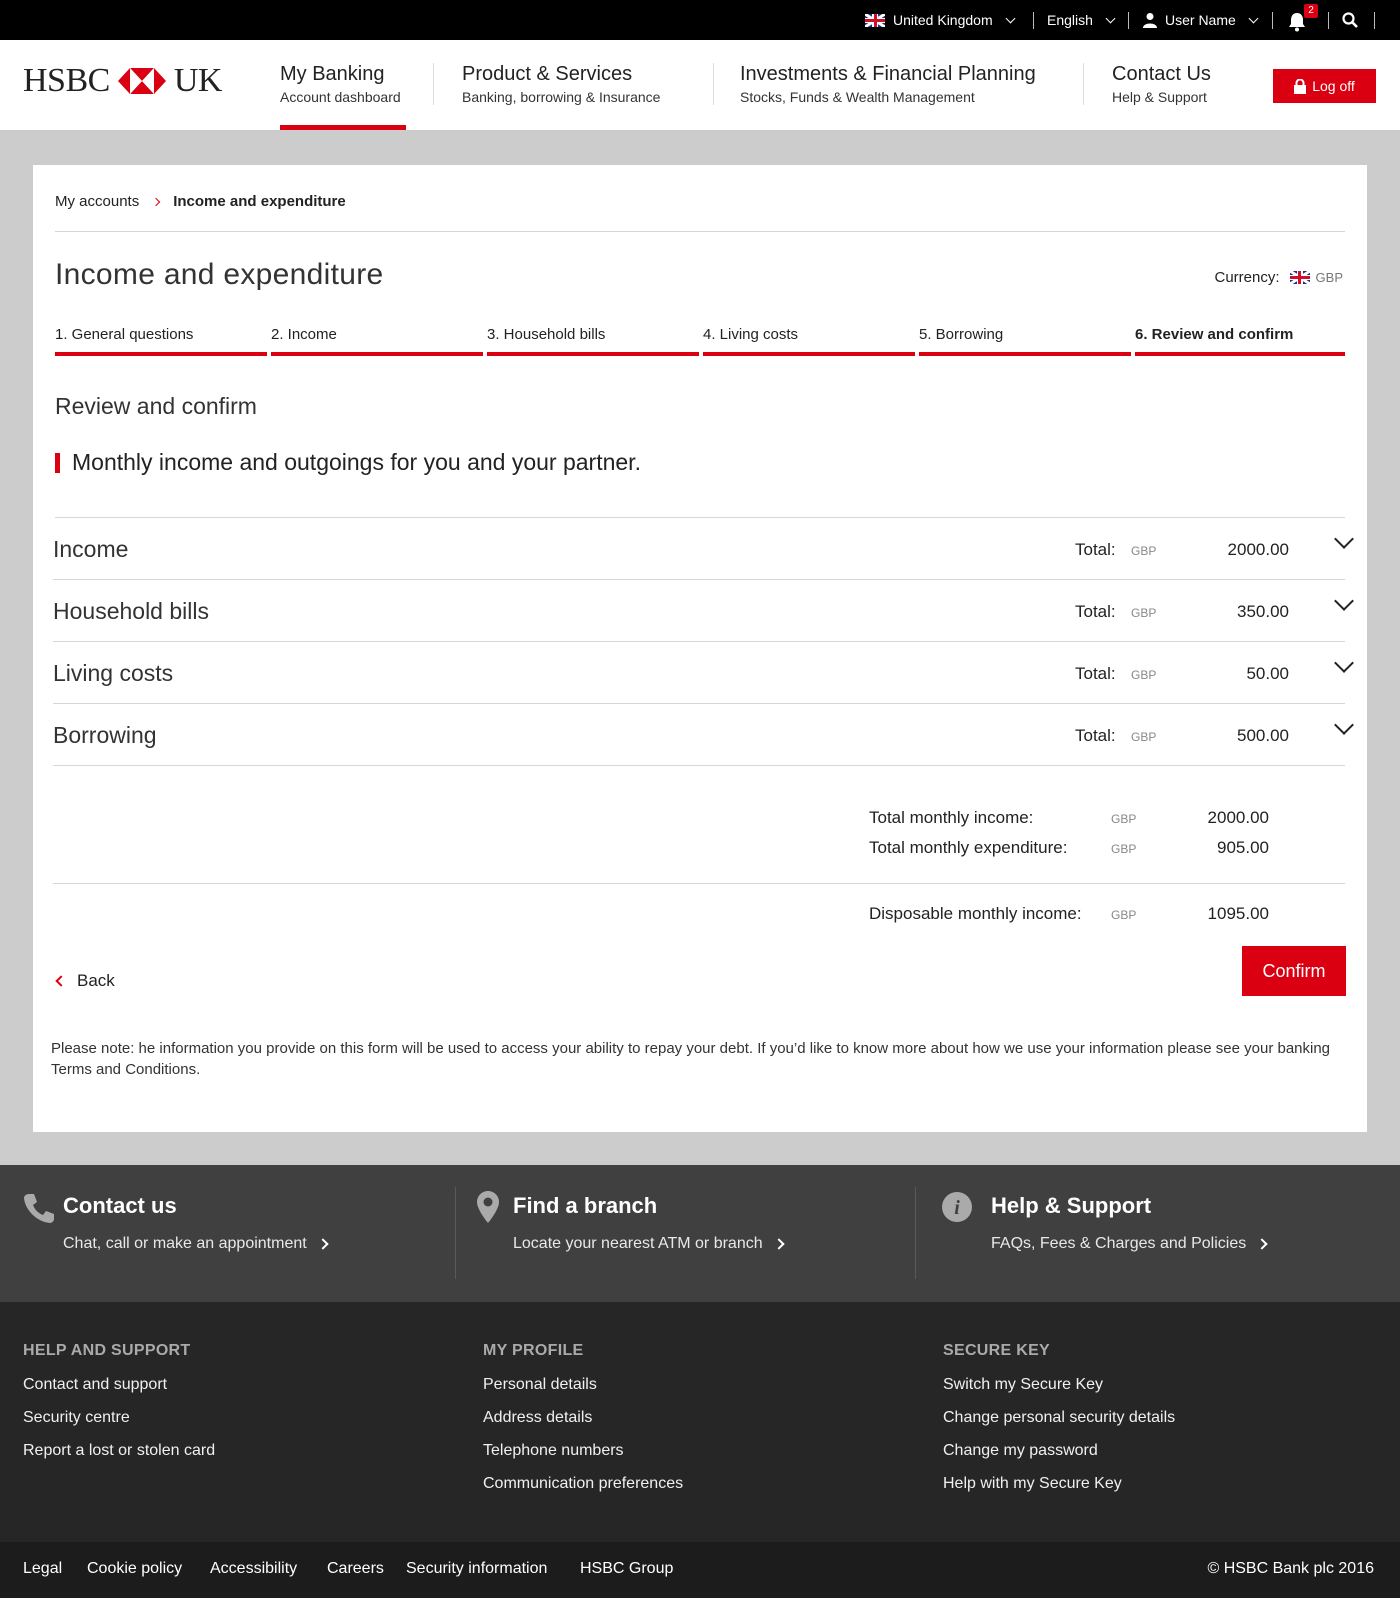 This screenshot has height=1598, width=1400. I want to click on legal-link: Cookie policy, so click(134, 1569).